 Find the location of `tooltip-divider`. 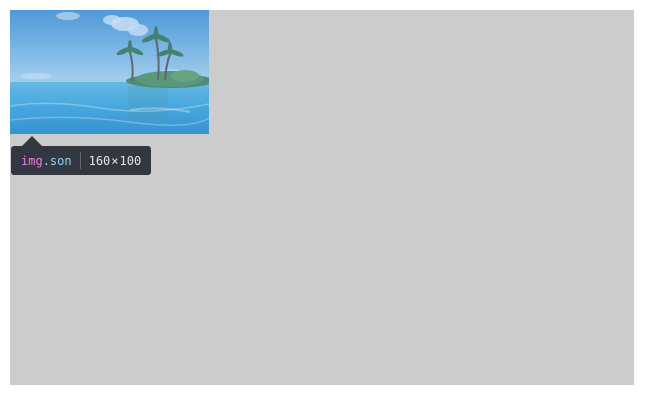

tooltip-divider is located at coordinates (80, 160).